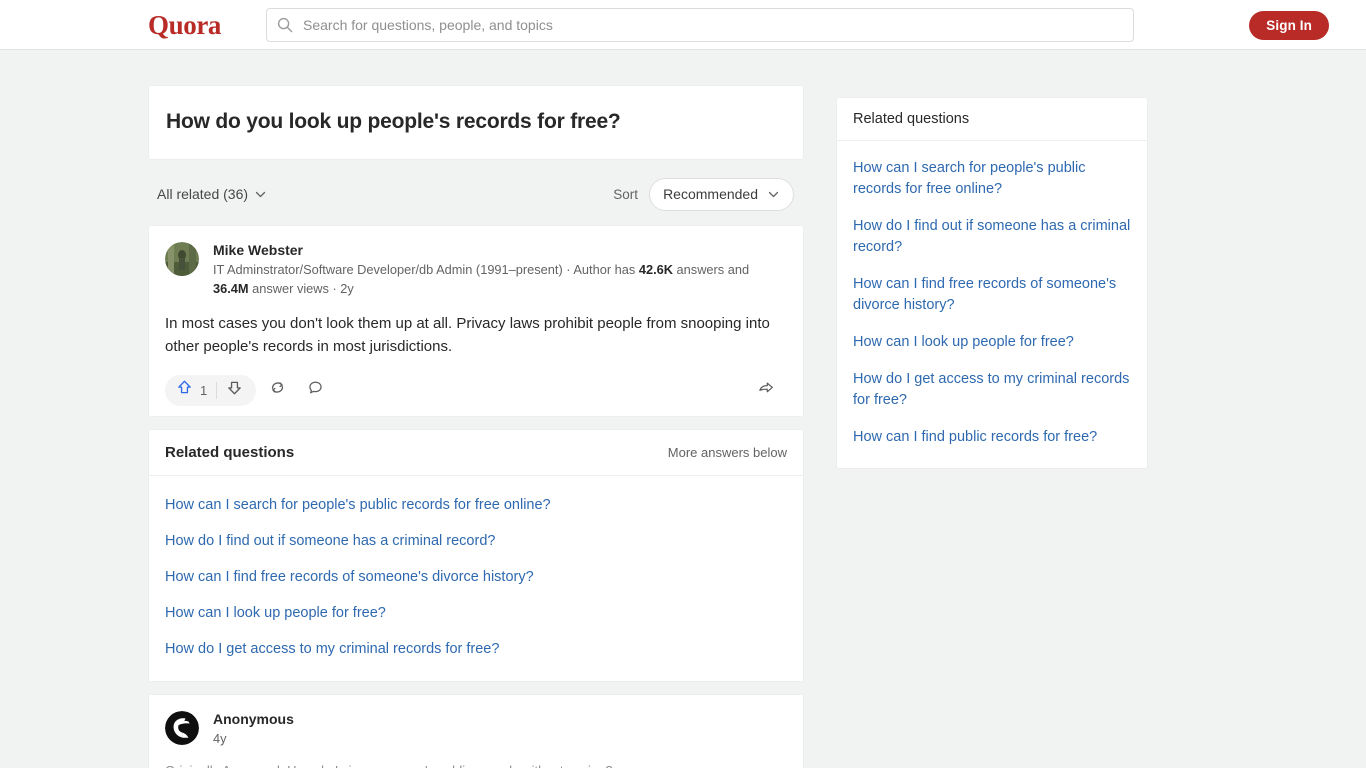 The height and width of the screenshot is (768, 1366). I want to click on share-button, so click(766, 390).